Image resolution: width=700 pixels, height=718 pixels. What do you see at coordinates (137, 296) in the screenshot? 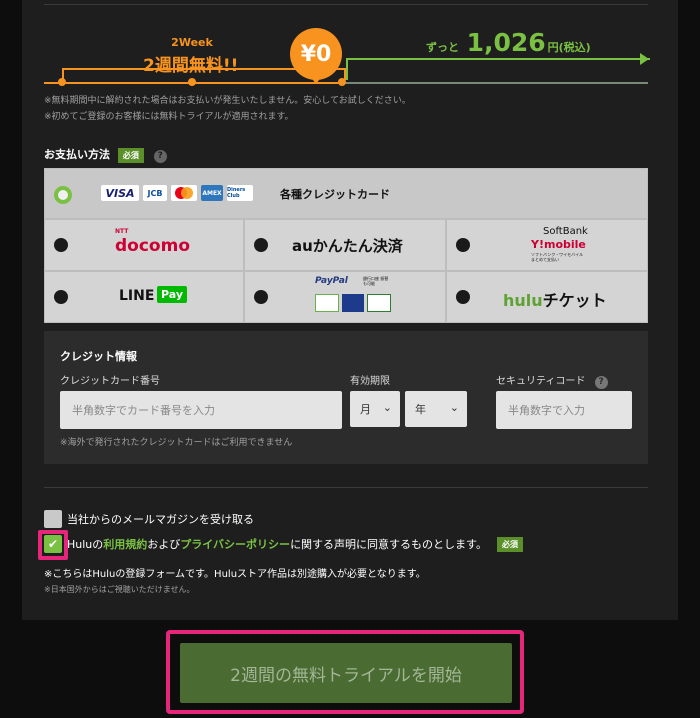
I see `line-logo: LINE` at bounding box center [137, 296].